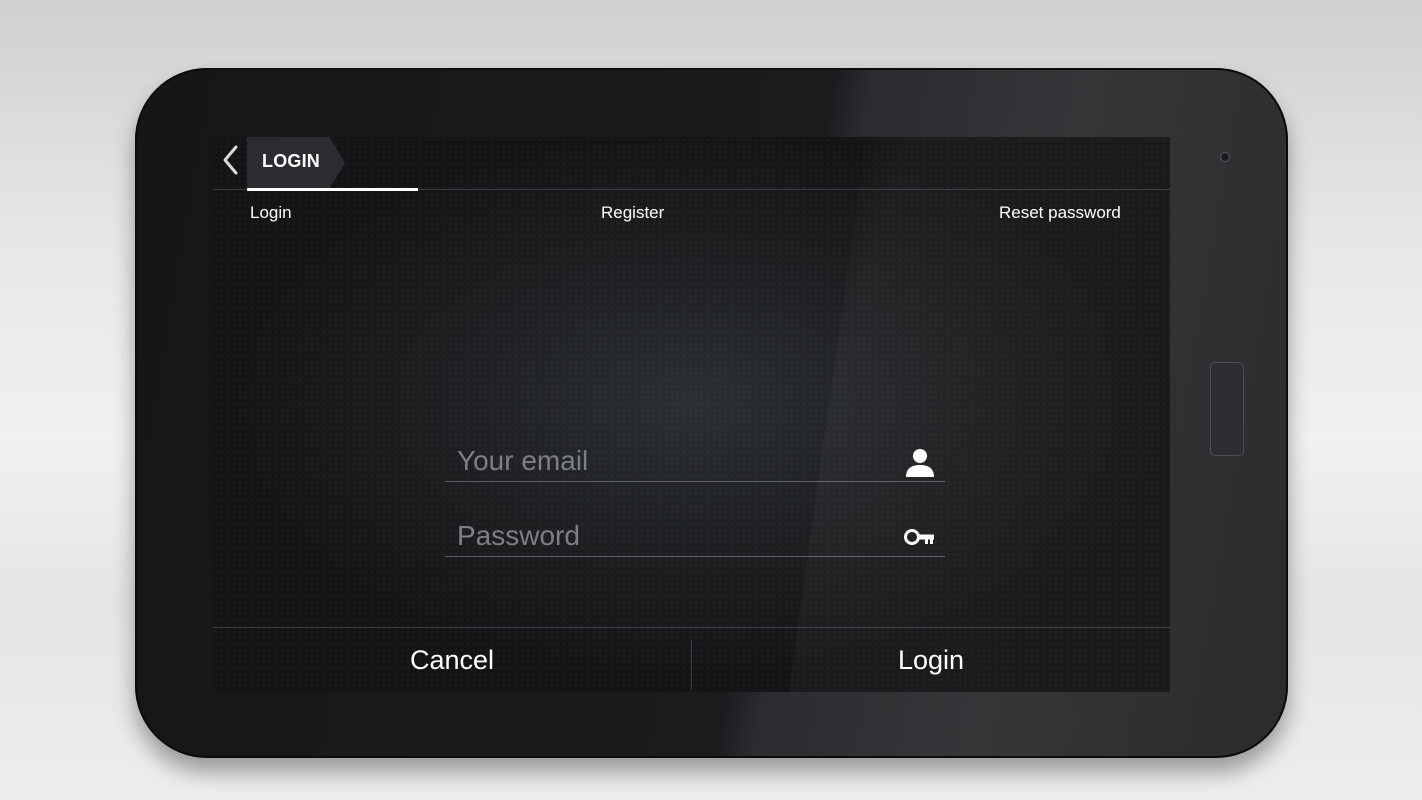  Describe the element at coordinates (920, 537) in the screenshot. I see `key-icon` at that location.